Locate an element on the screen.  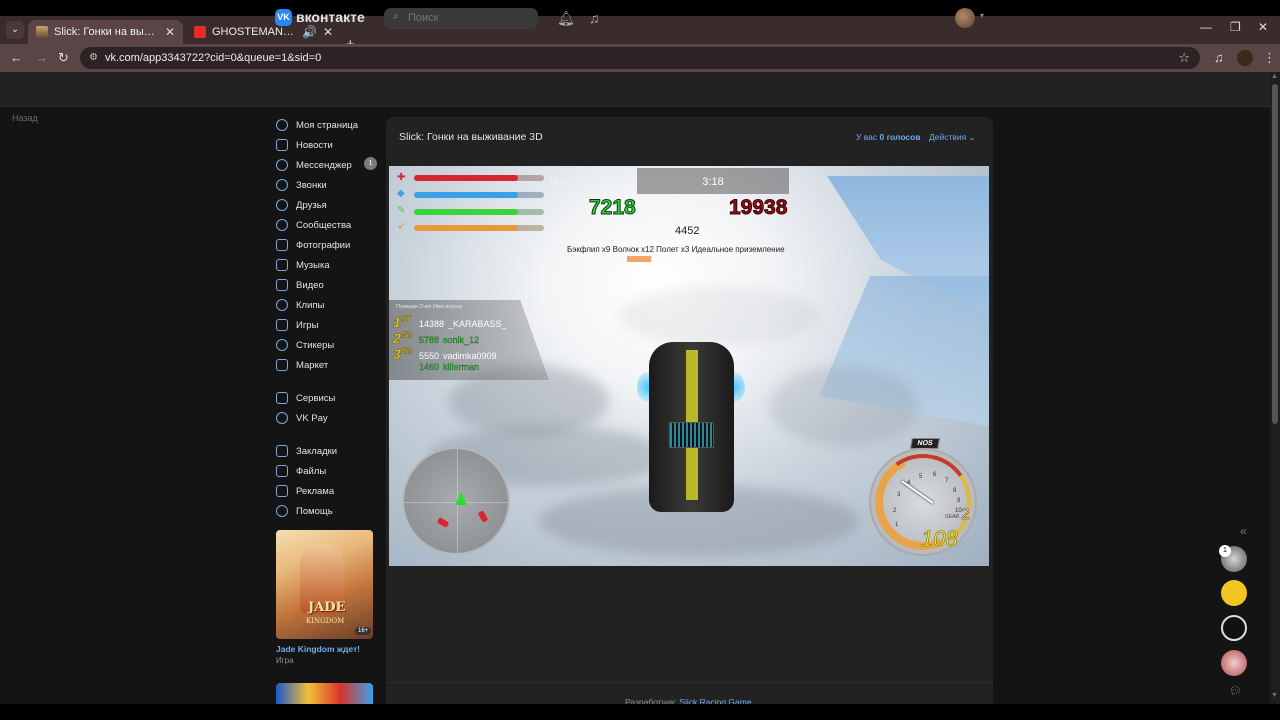
actions-label: Действия is located at coordinates (948, 137).